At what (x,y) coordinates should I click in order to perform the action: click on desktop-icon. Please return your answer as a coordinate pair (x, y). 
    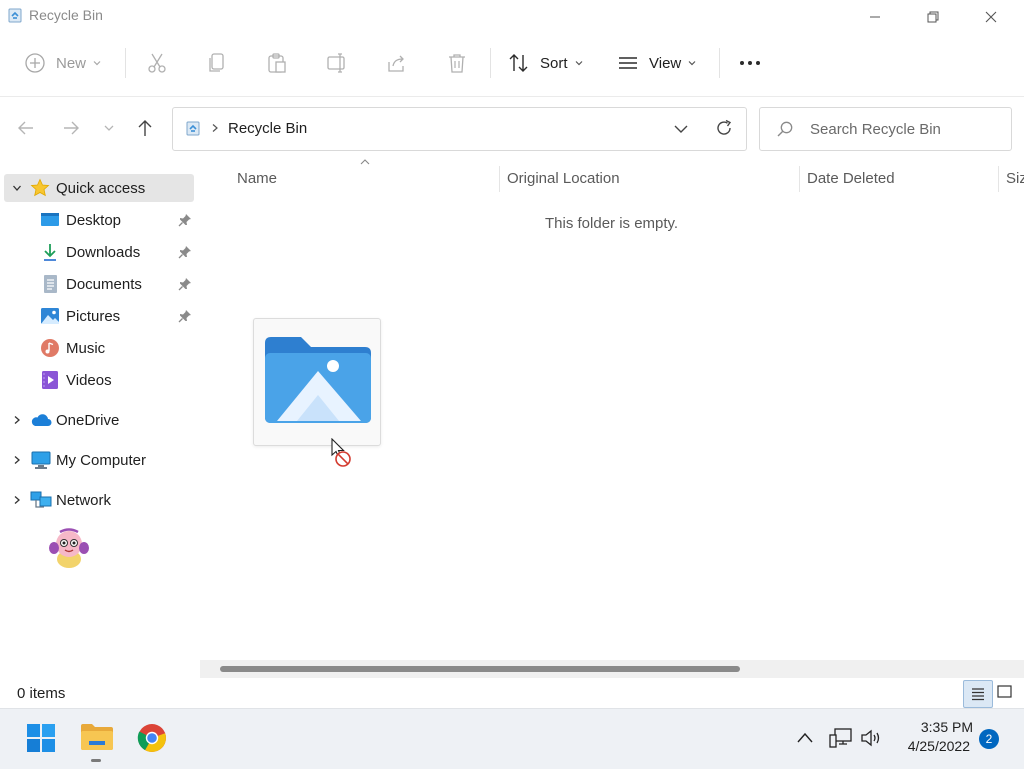
    Looking at the image, I should click on (50, 219).